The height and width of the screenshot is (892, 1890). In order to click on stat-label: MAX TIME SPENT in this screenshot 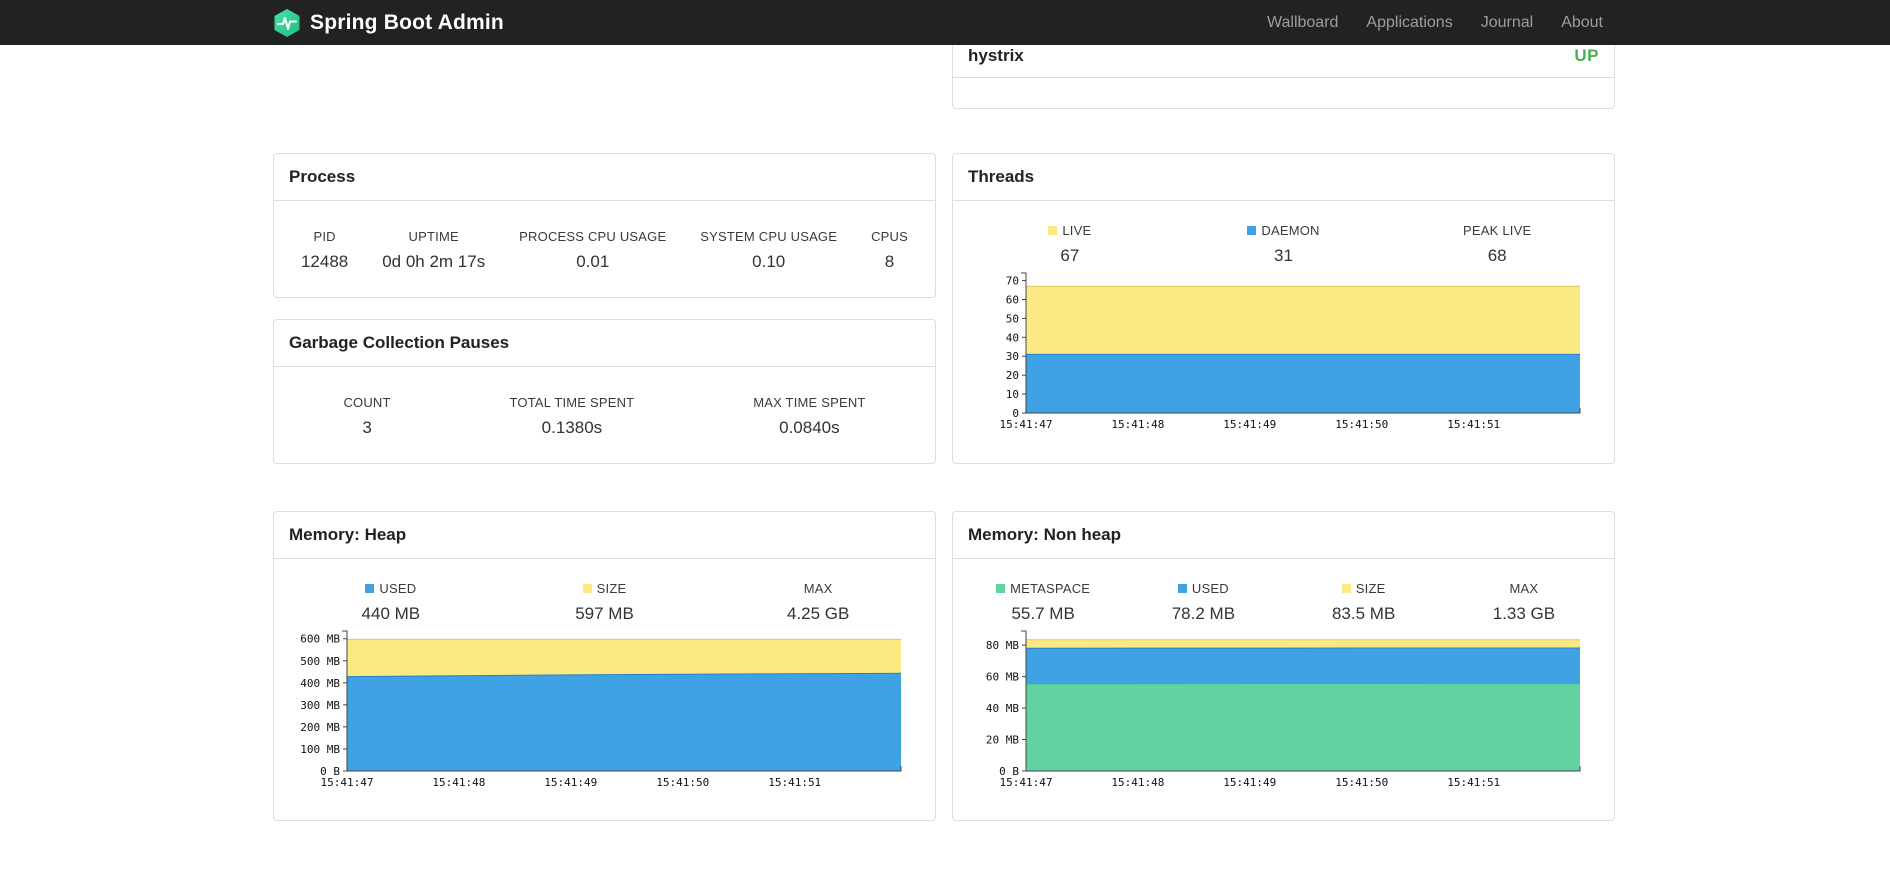, I will do `click(809, 402)`.